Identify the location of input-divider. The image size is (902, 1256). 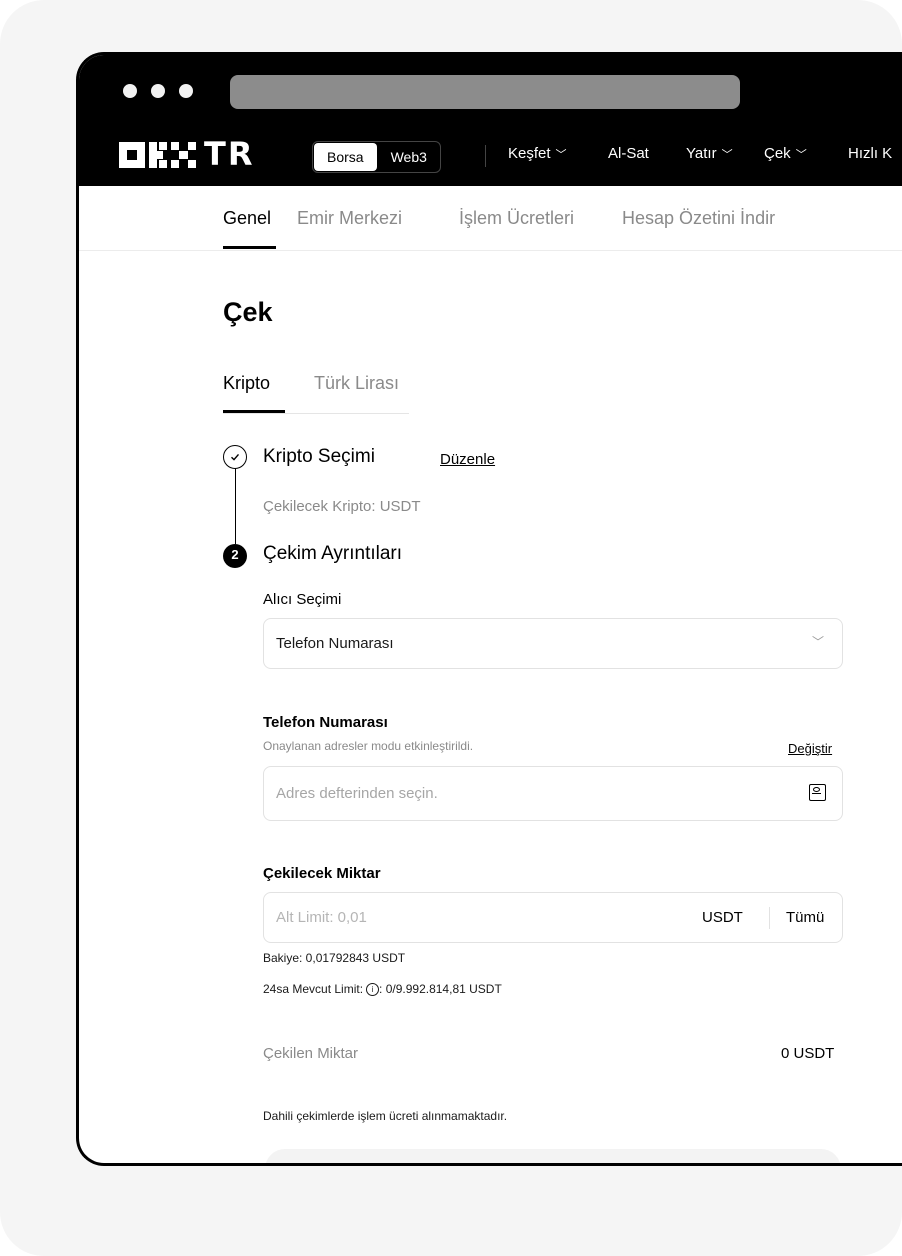
(769, 918).